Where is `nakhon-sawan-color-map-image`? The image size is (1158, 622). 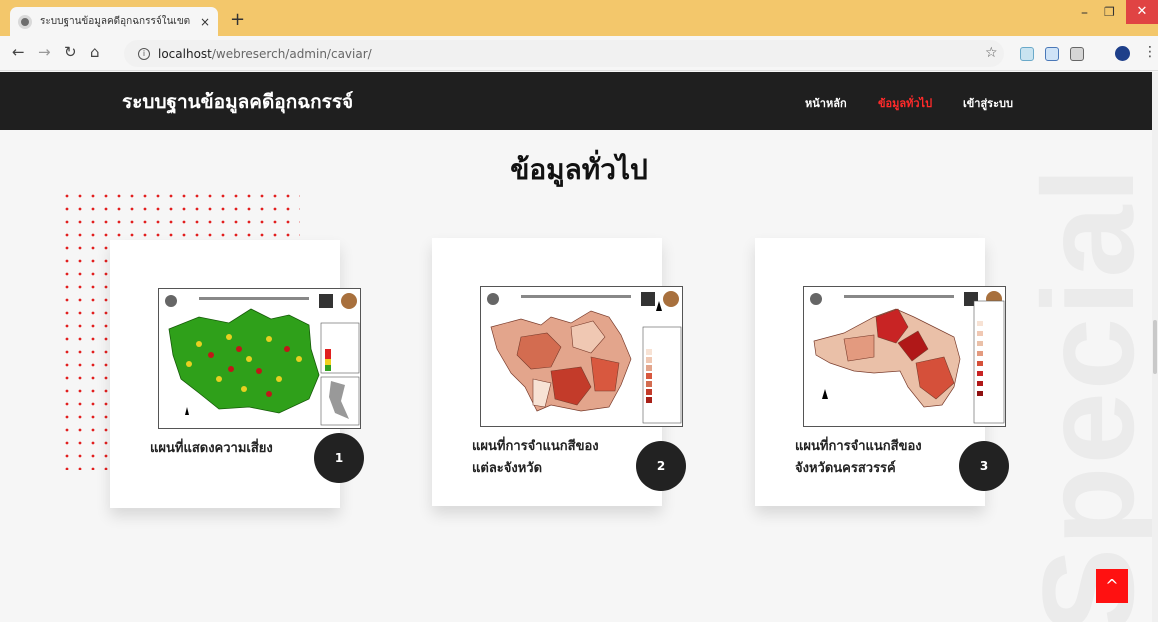 nakhon-sawan-color-map-image is located at coordinates (904, 356).